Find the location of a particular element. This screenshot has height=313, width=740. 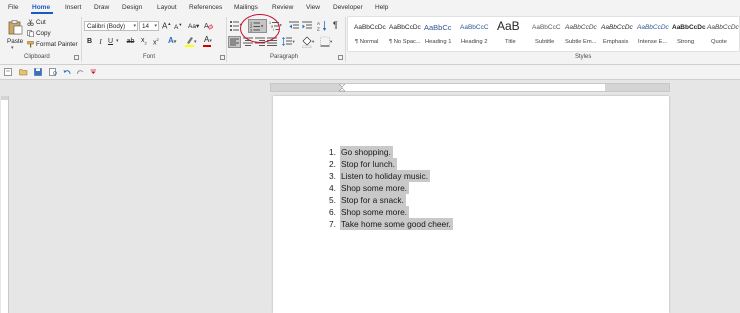

tab-references: References is located at coordinates (205, 7).